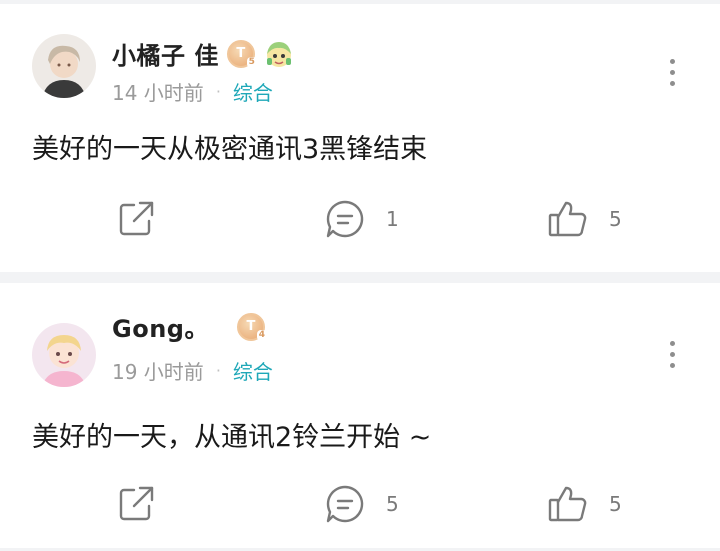 The image size is (720, 551). Describe the element at coordinates (158, 372) in the screenshot. I see `post-time: 19 小时前` at that location.